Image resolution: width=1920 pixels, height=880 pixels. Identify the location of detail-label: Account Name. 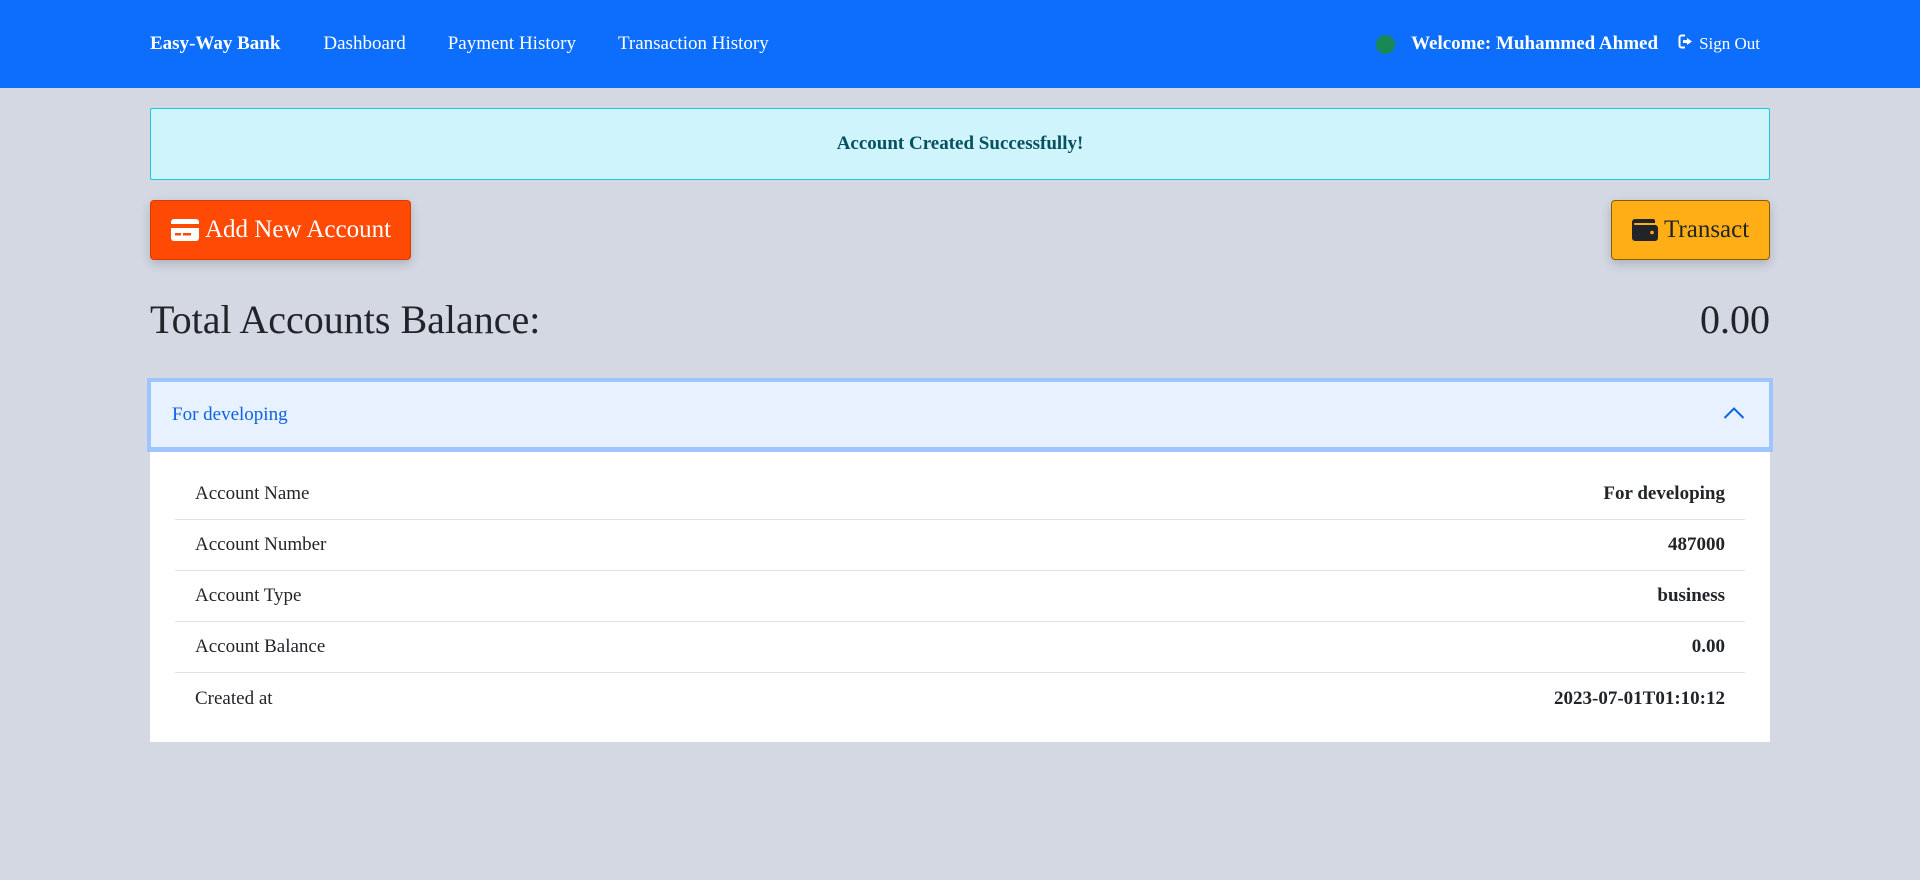
(252, 493).